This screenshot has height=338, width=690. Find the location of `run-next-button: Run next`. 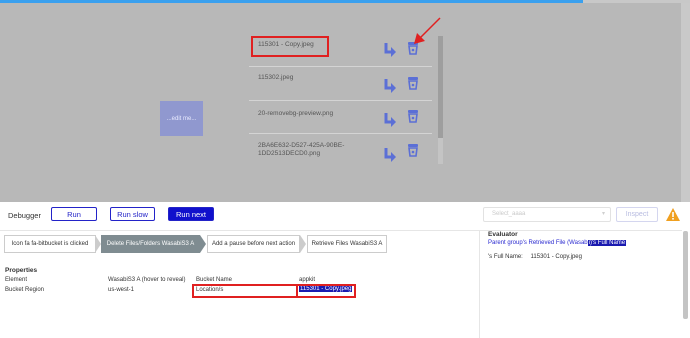

run-next-button: Run next is located at coordinates (191, 214).